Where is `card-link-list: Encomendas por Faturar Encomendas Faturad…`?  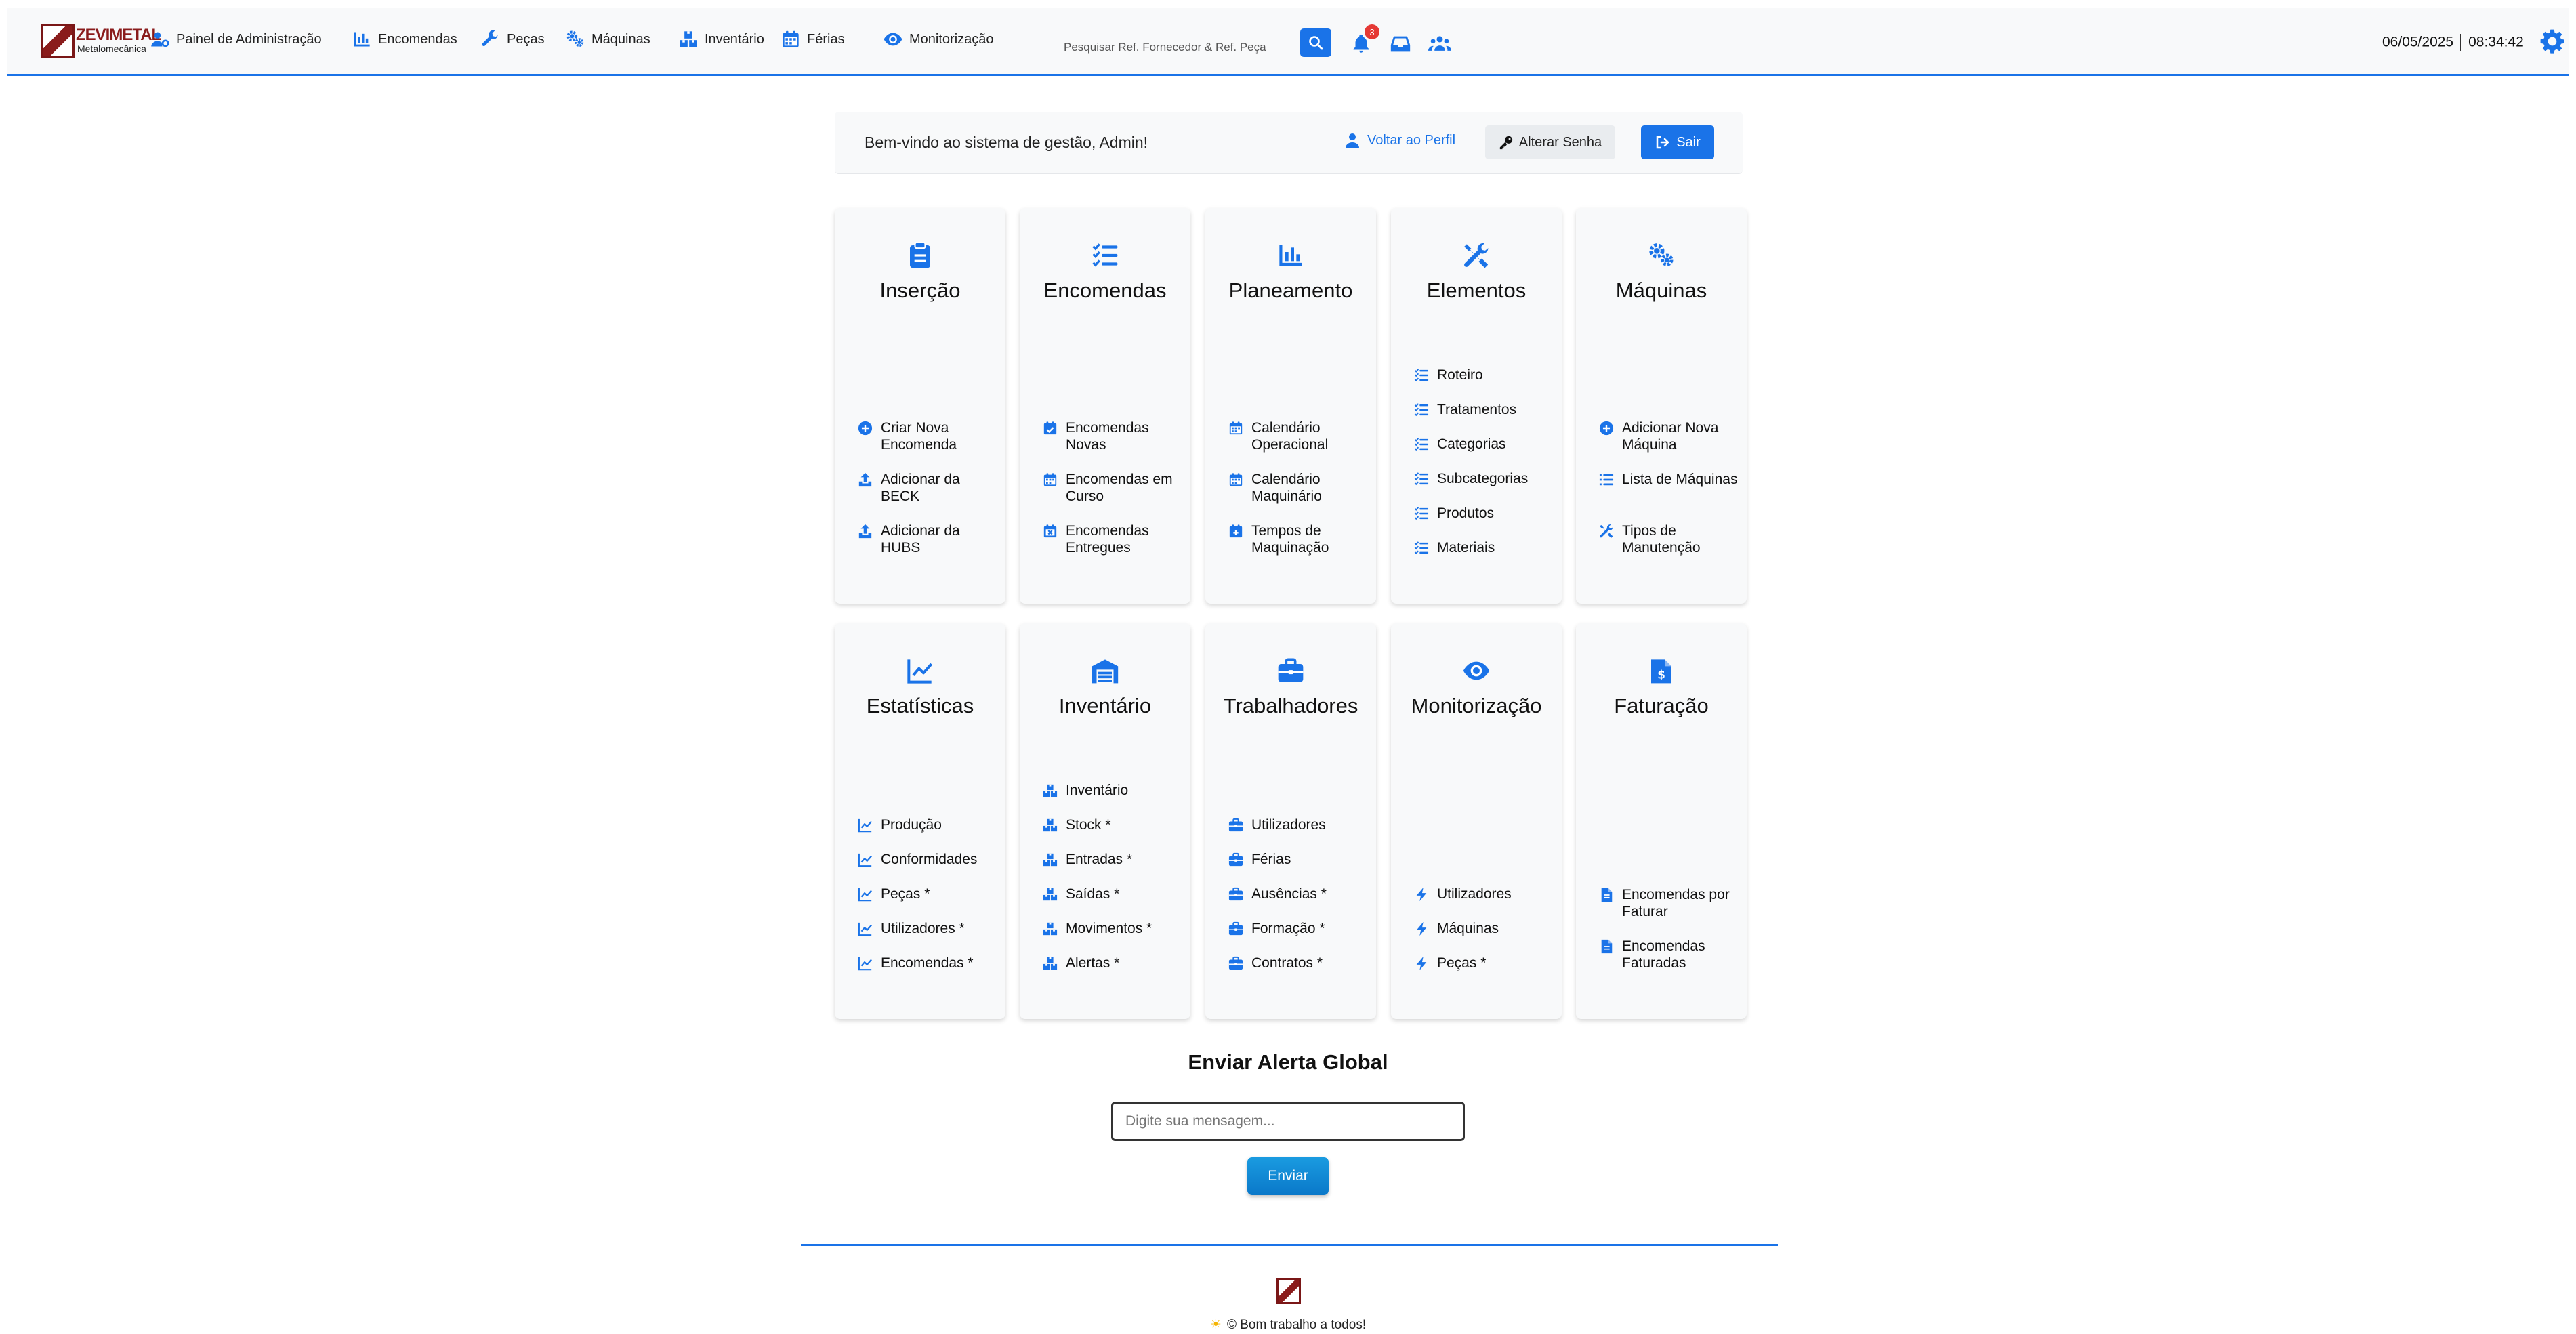 card-link-list: Encomendas por Faturar Encomendas Faturad… is located at coordinates (1669, 938).